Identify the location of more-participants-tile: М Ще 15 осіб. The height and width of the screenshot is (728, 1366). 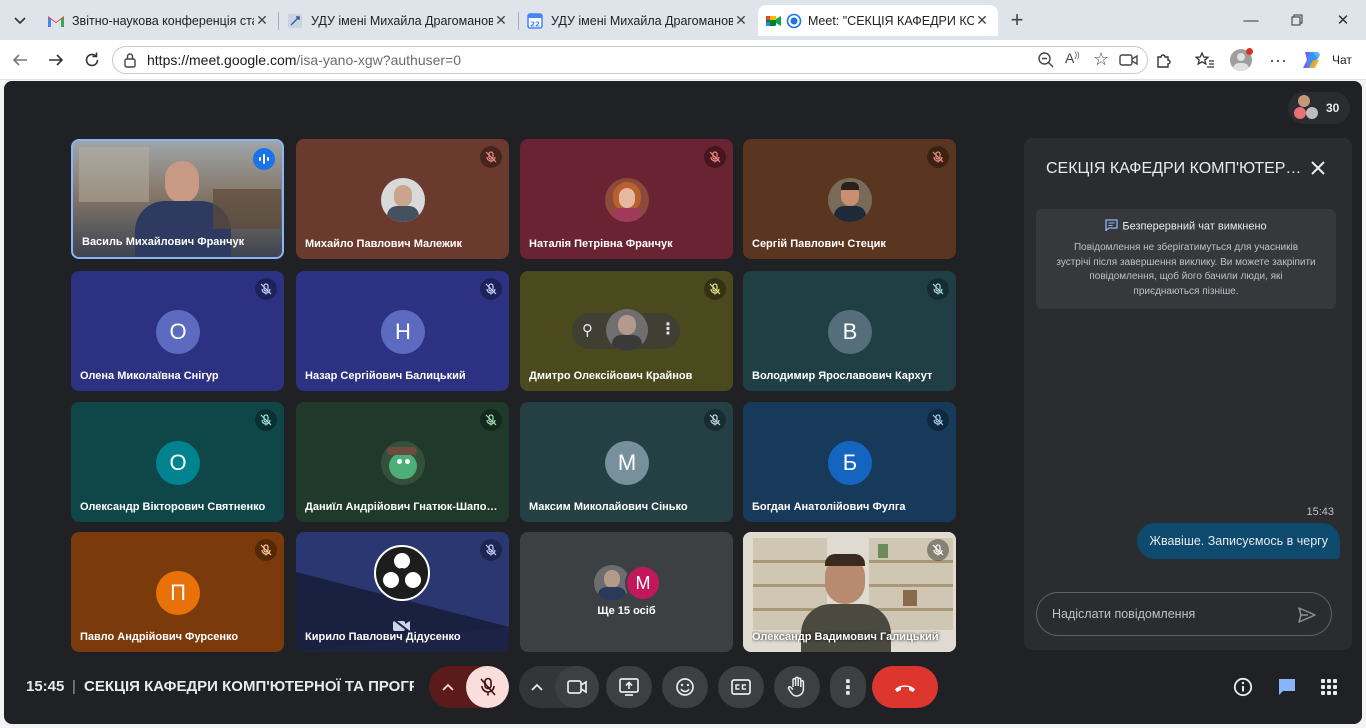
(626, 592).